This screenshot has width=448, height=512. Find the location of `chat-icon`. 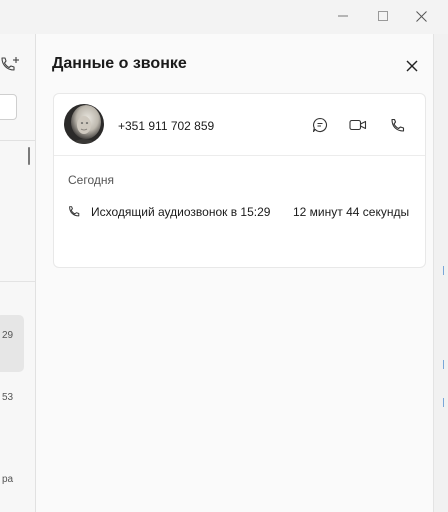

chat-icon is located at coordinates (320, 125).